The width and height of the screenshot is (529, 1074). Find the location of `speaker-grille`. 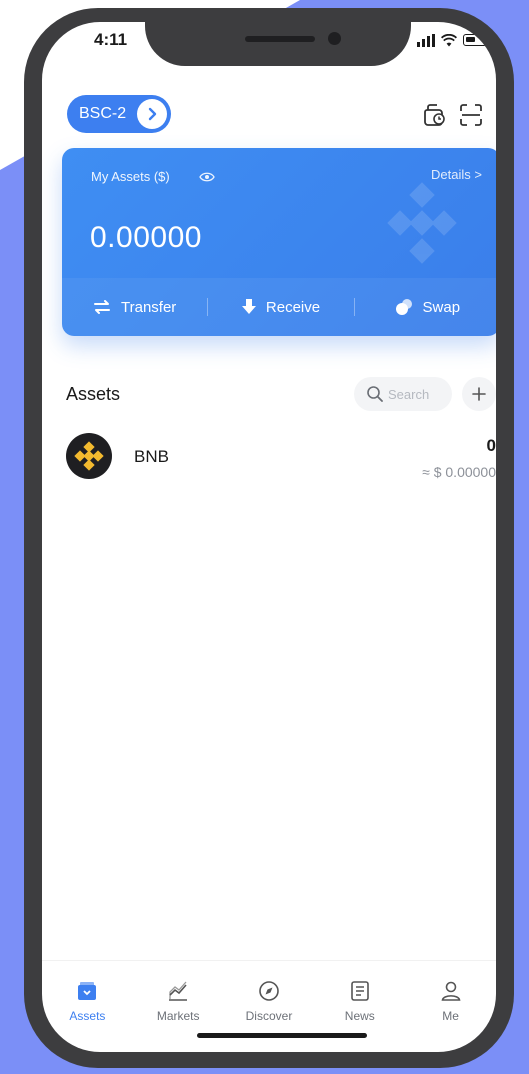

speaker-grille is located at coordinates (280, 39).